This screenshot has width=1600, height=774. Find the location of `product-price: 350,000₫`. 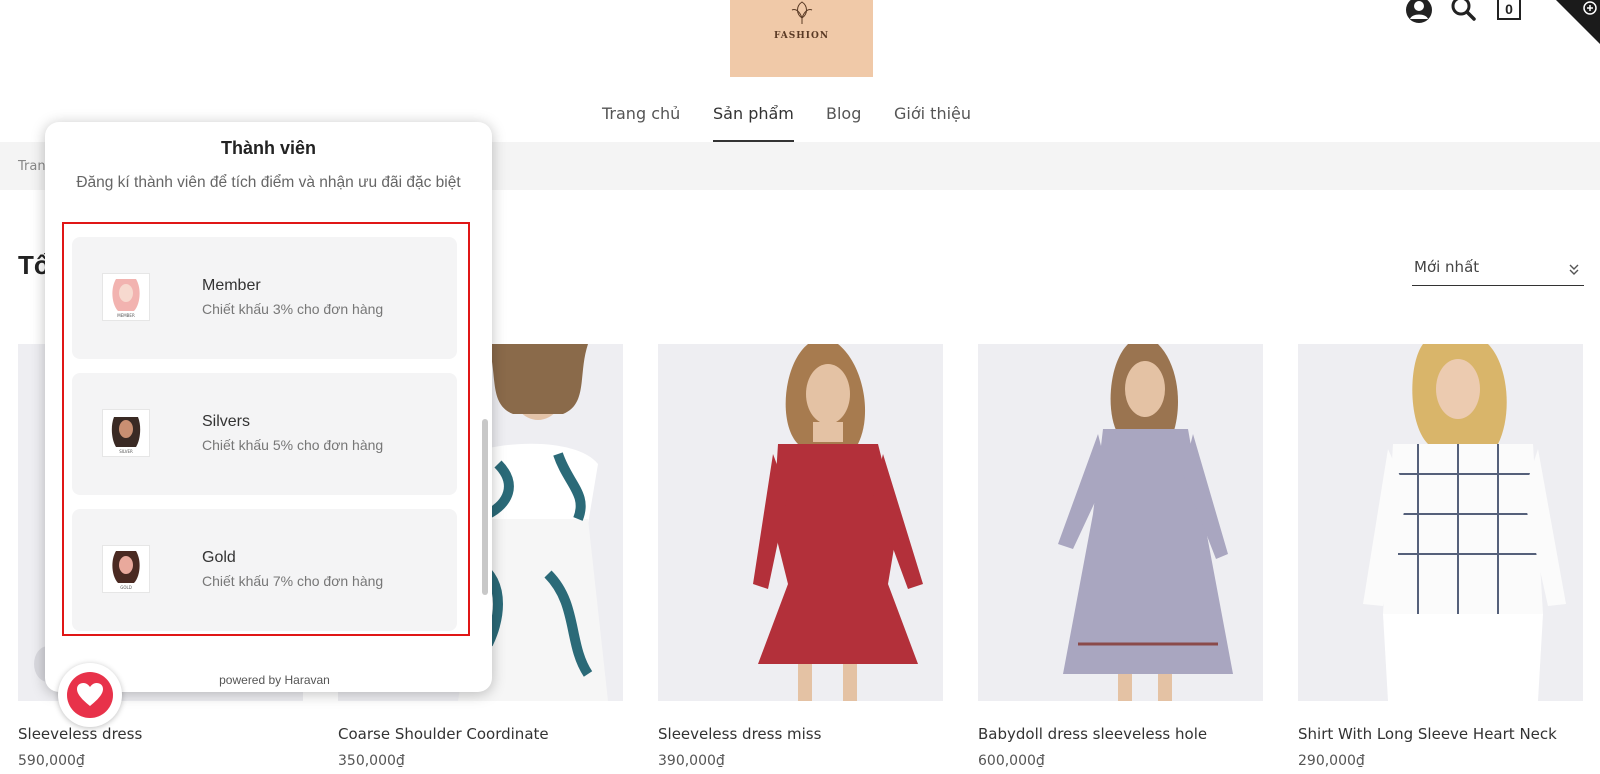

product-price: 350,000₫ is located at coordinates (371, 761).